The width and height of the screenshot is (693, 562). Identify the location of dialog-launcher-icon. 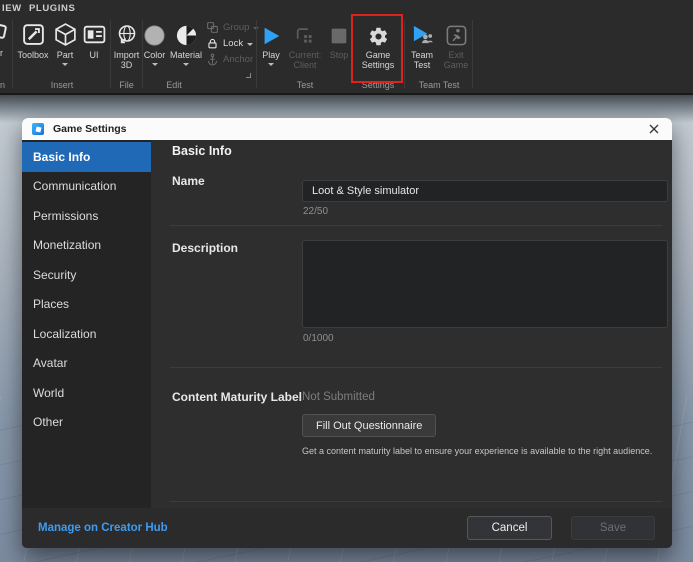
(248, 75).